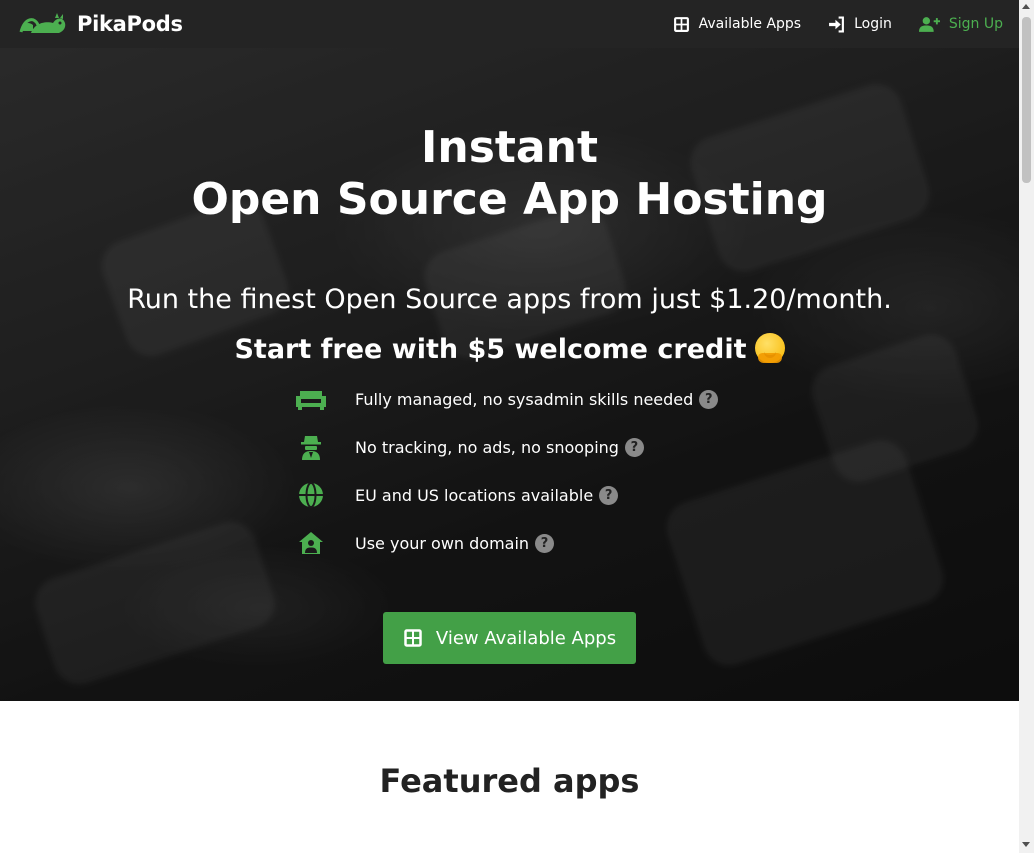 The image size is (1034, 853). I want to click on feature-text: Fully managed, no sysadmin skills needed, so click(524, 399).